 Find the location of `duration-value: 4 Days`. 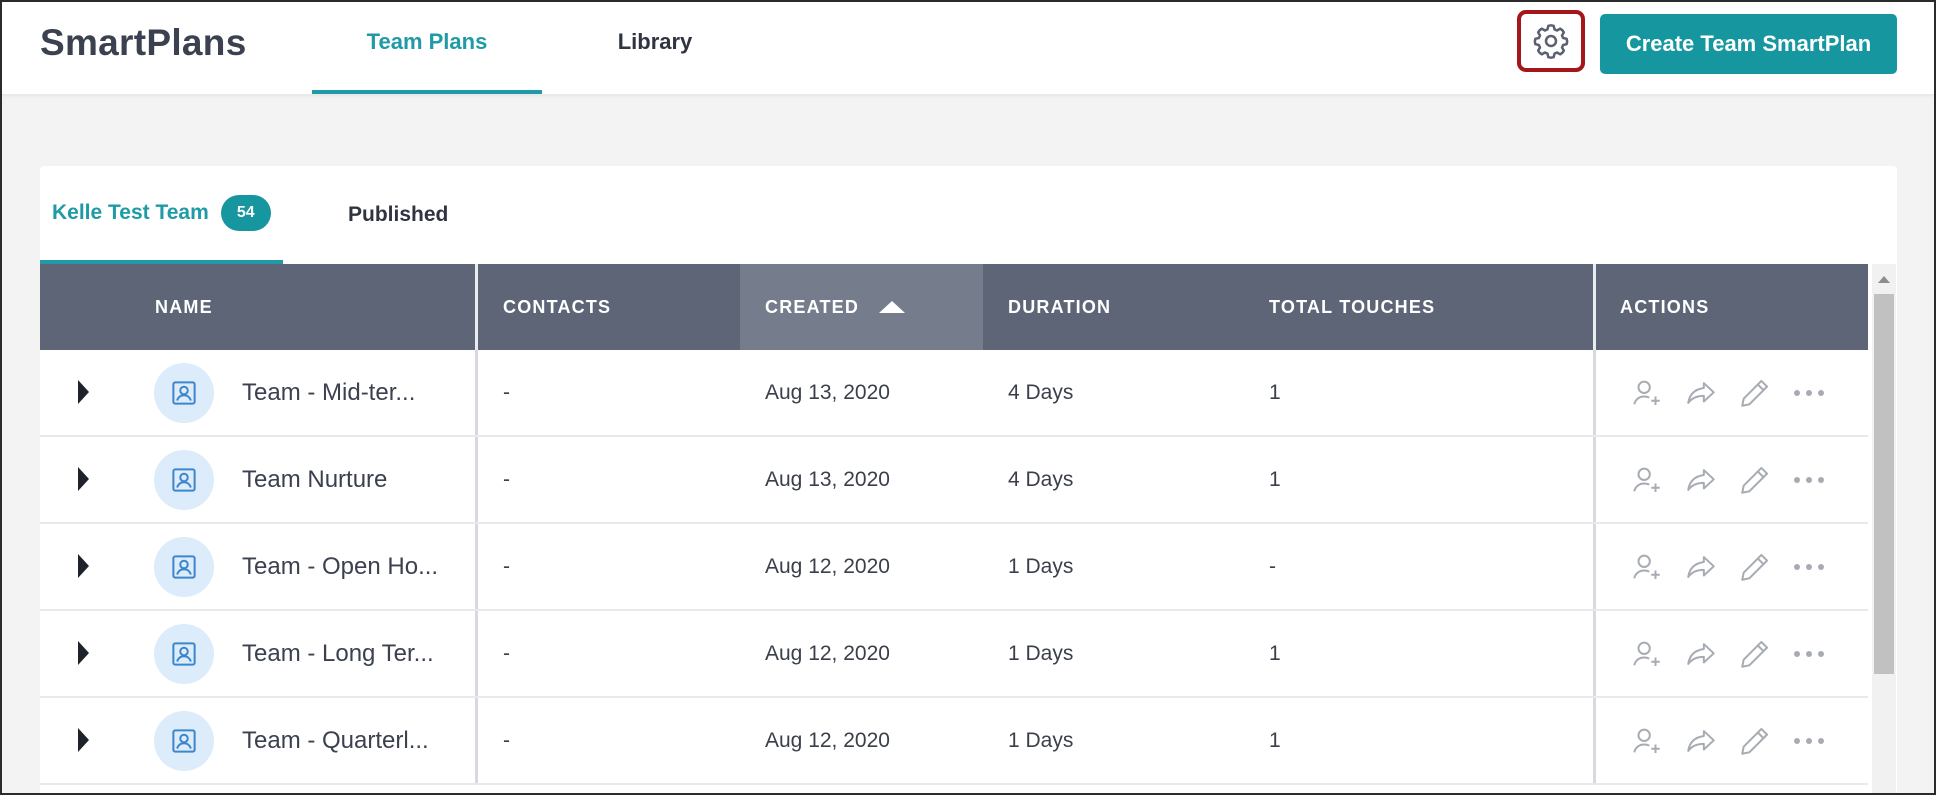

duration-value: 4 Days is located at coordinates (1041, 479).